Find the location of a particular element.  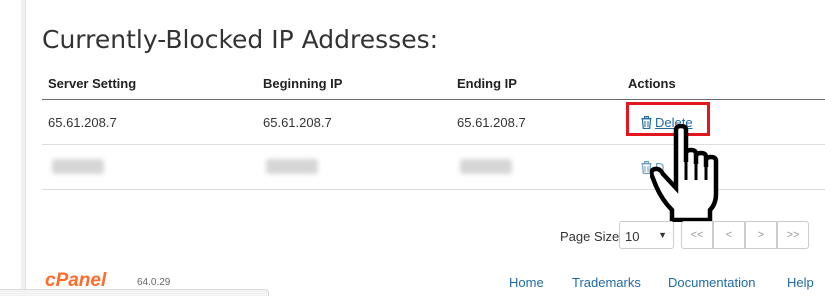

header-server-setting: Server Setting is located at coordinates (92, 83).